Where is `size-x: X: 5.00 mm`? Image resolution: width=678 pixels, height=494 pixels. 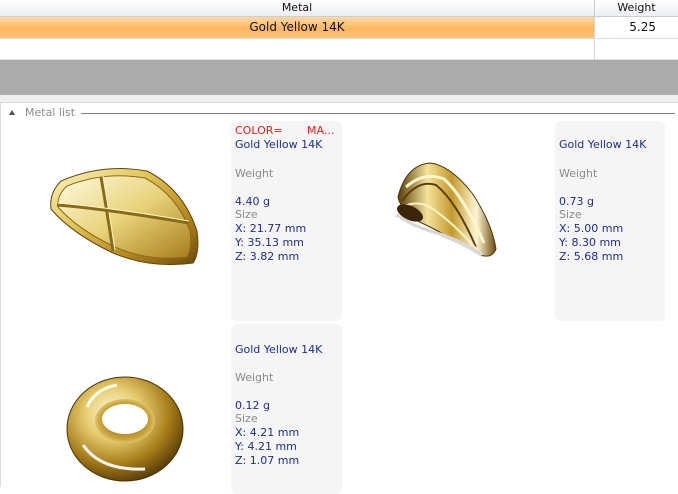
size-x: X: 5.00 mm is located at coordinates (591, 228).